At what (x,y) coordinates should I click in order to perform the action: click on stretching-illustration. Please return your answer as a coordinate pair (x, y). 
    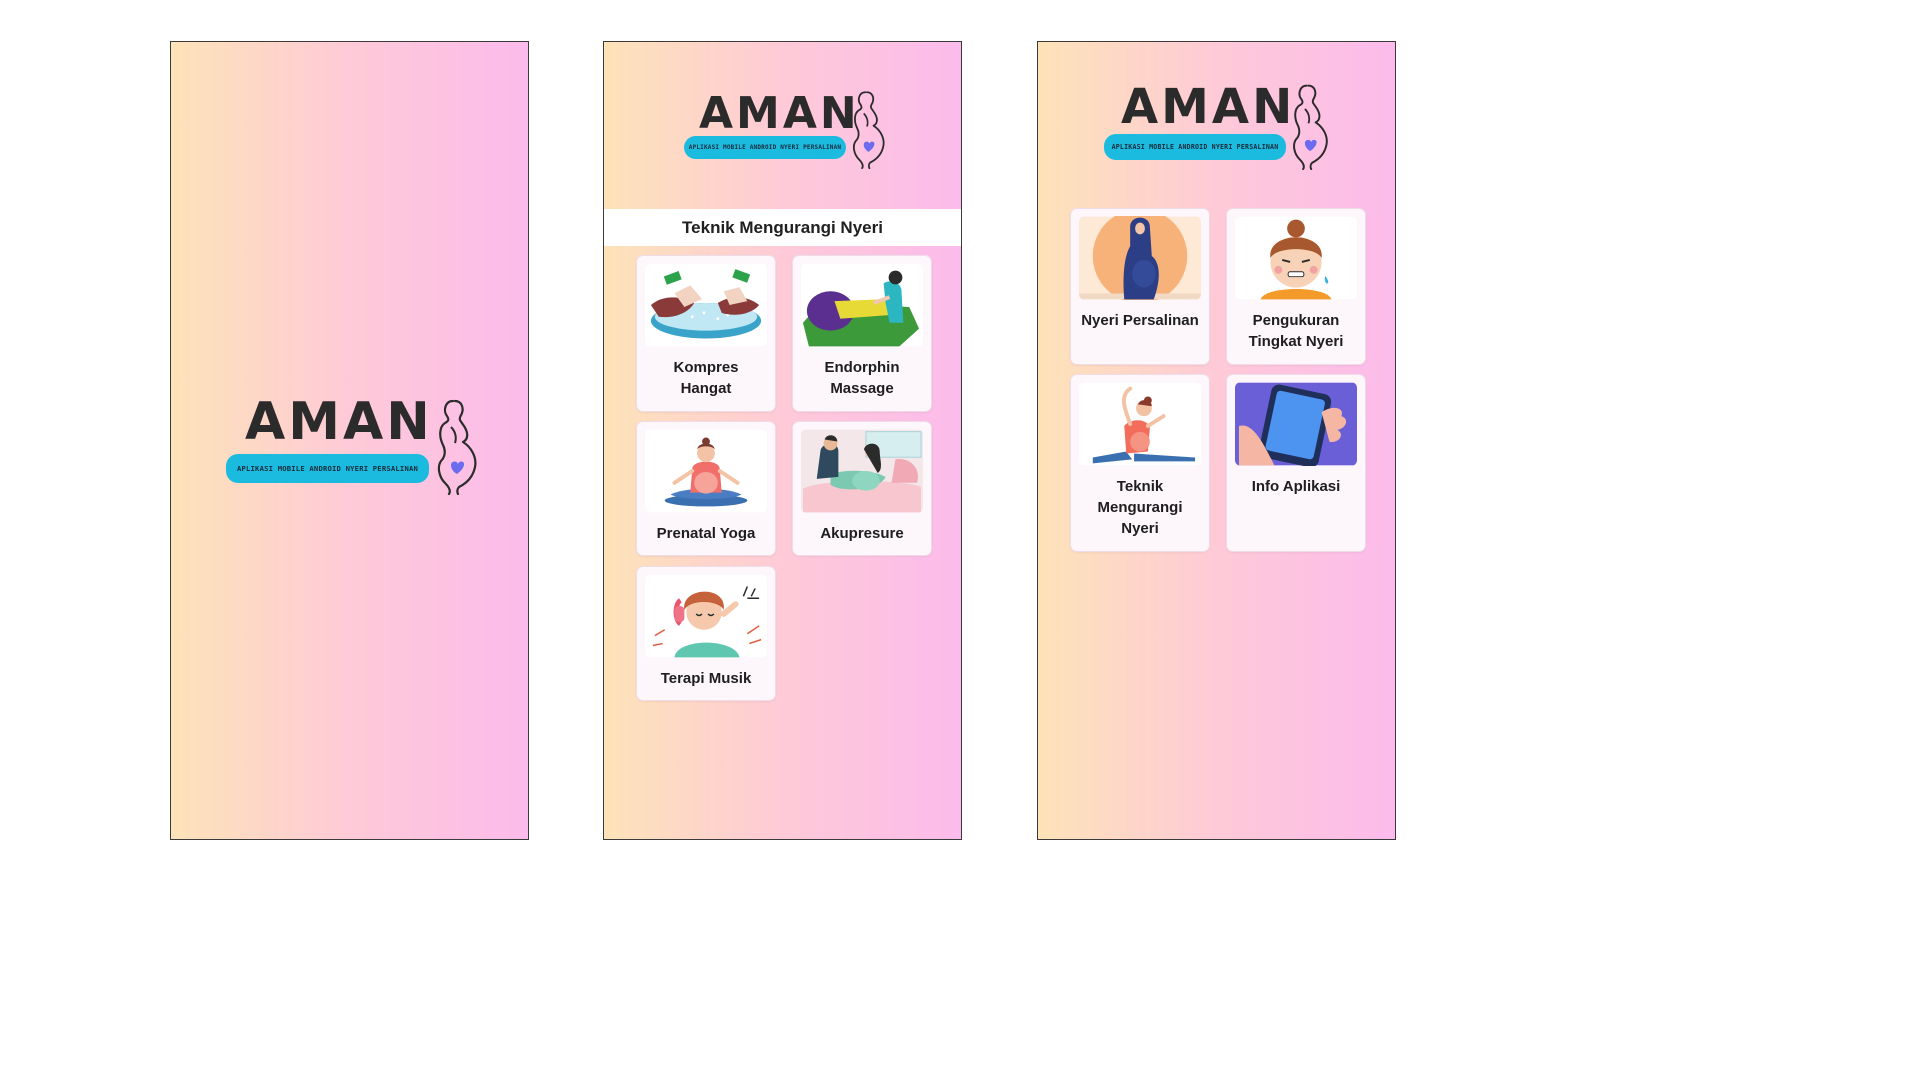
    Looking at the image, I should click on (1140, 424).